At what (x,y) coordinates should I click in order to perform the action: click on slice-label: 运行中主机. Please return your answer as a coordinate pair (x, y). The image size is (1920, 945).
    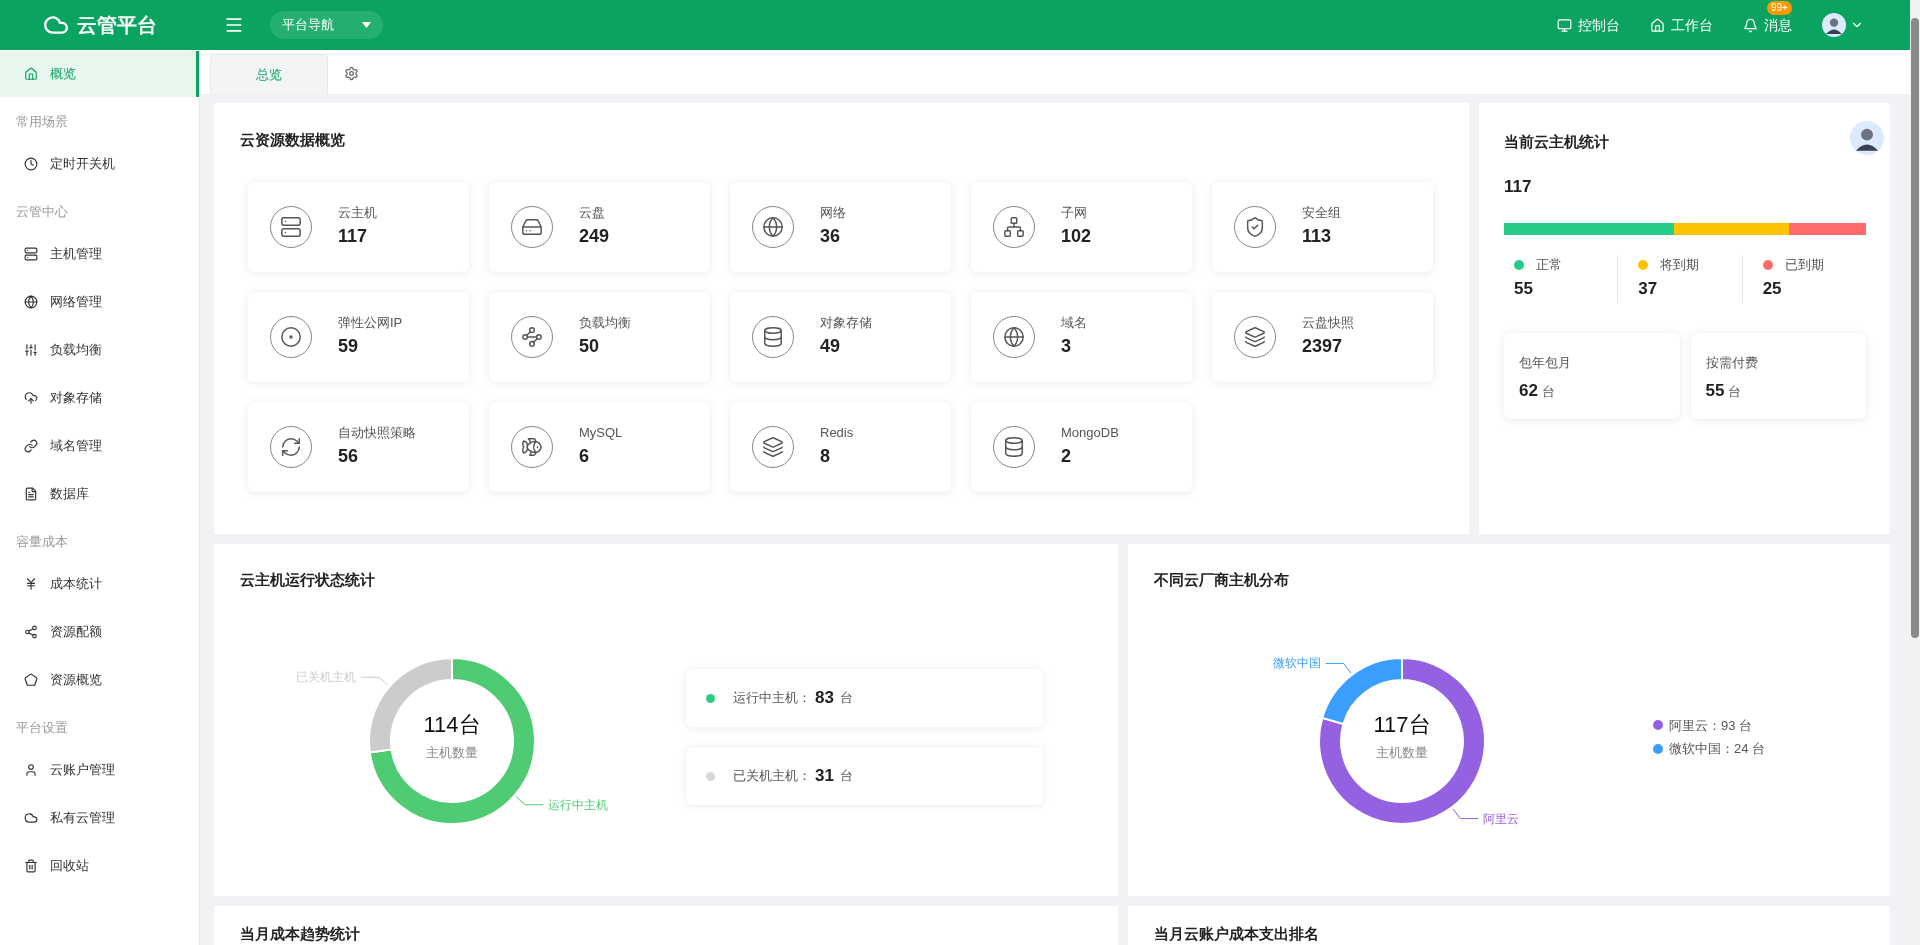
    Looking at the image, I should click on (578, 804).